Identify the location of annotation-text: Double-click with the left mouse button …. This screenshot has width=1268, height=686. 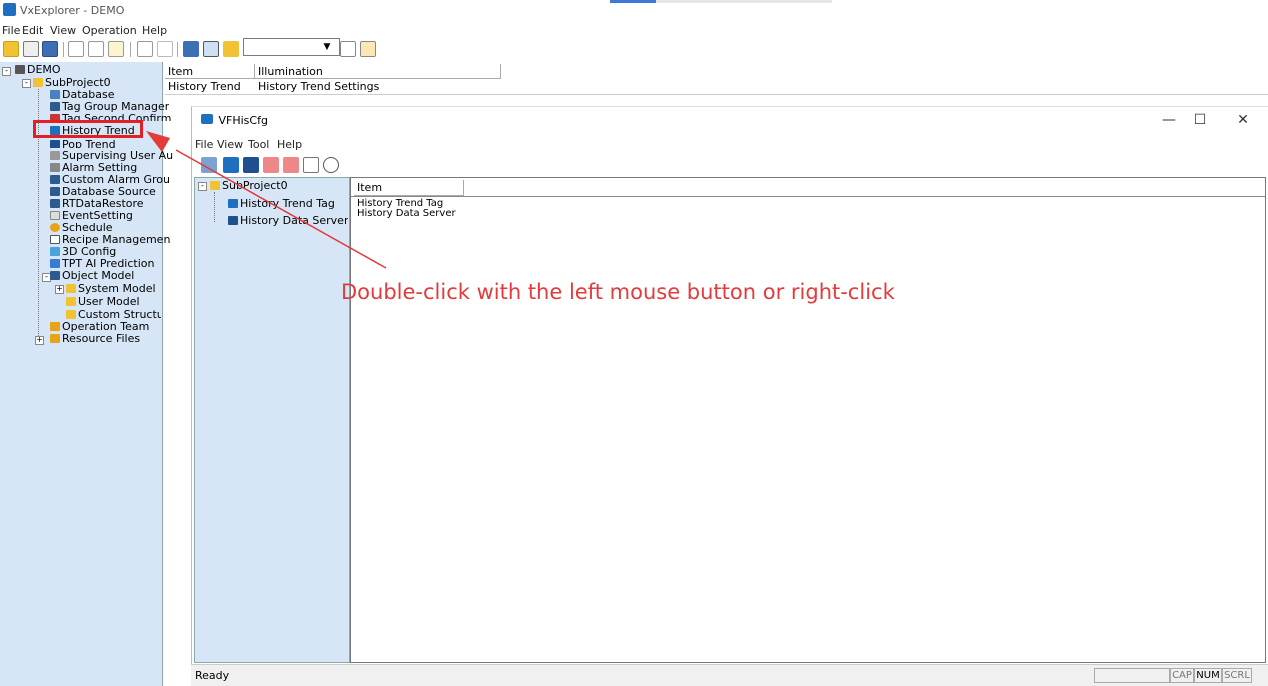
(618, 292).